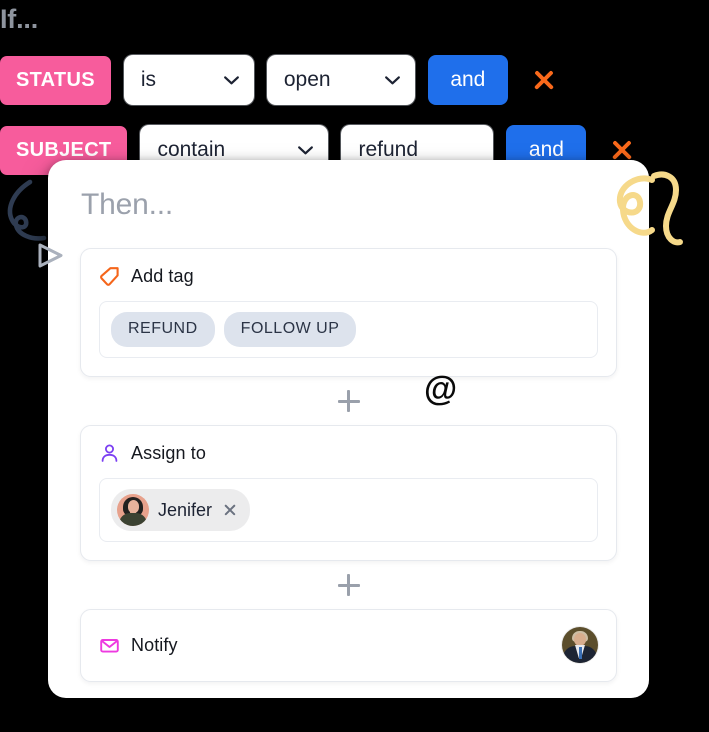  I want to click on action-card-add-tag: Add tag REFUND FOLLOW UP, so click(348, 312).